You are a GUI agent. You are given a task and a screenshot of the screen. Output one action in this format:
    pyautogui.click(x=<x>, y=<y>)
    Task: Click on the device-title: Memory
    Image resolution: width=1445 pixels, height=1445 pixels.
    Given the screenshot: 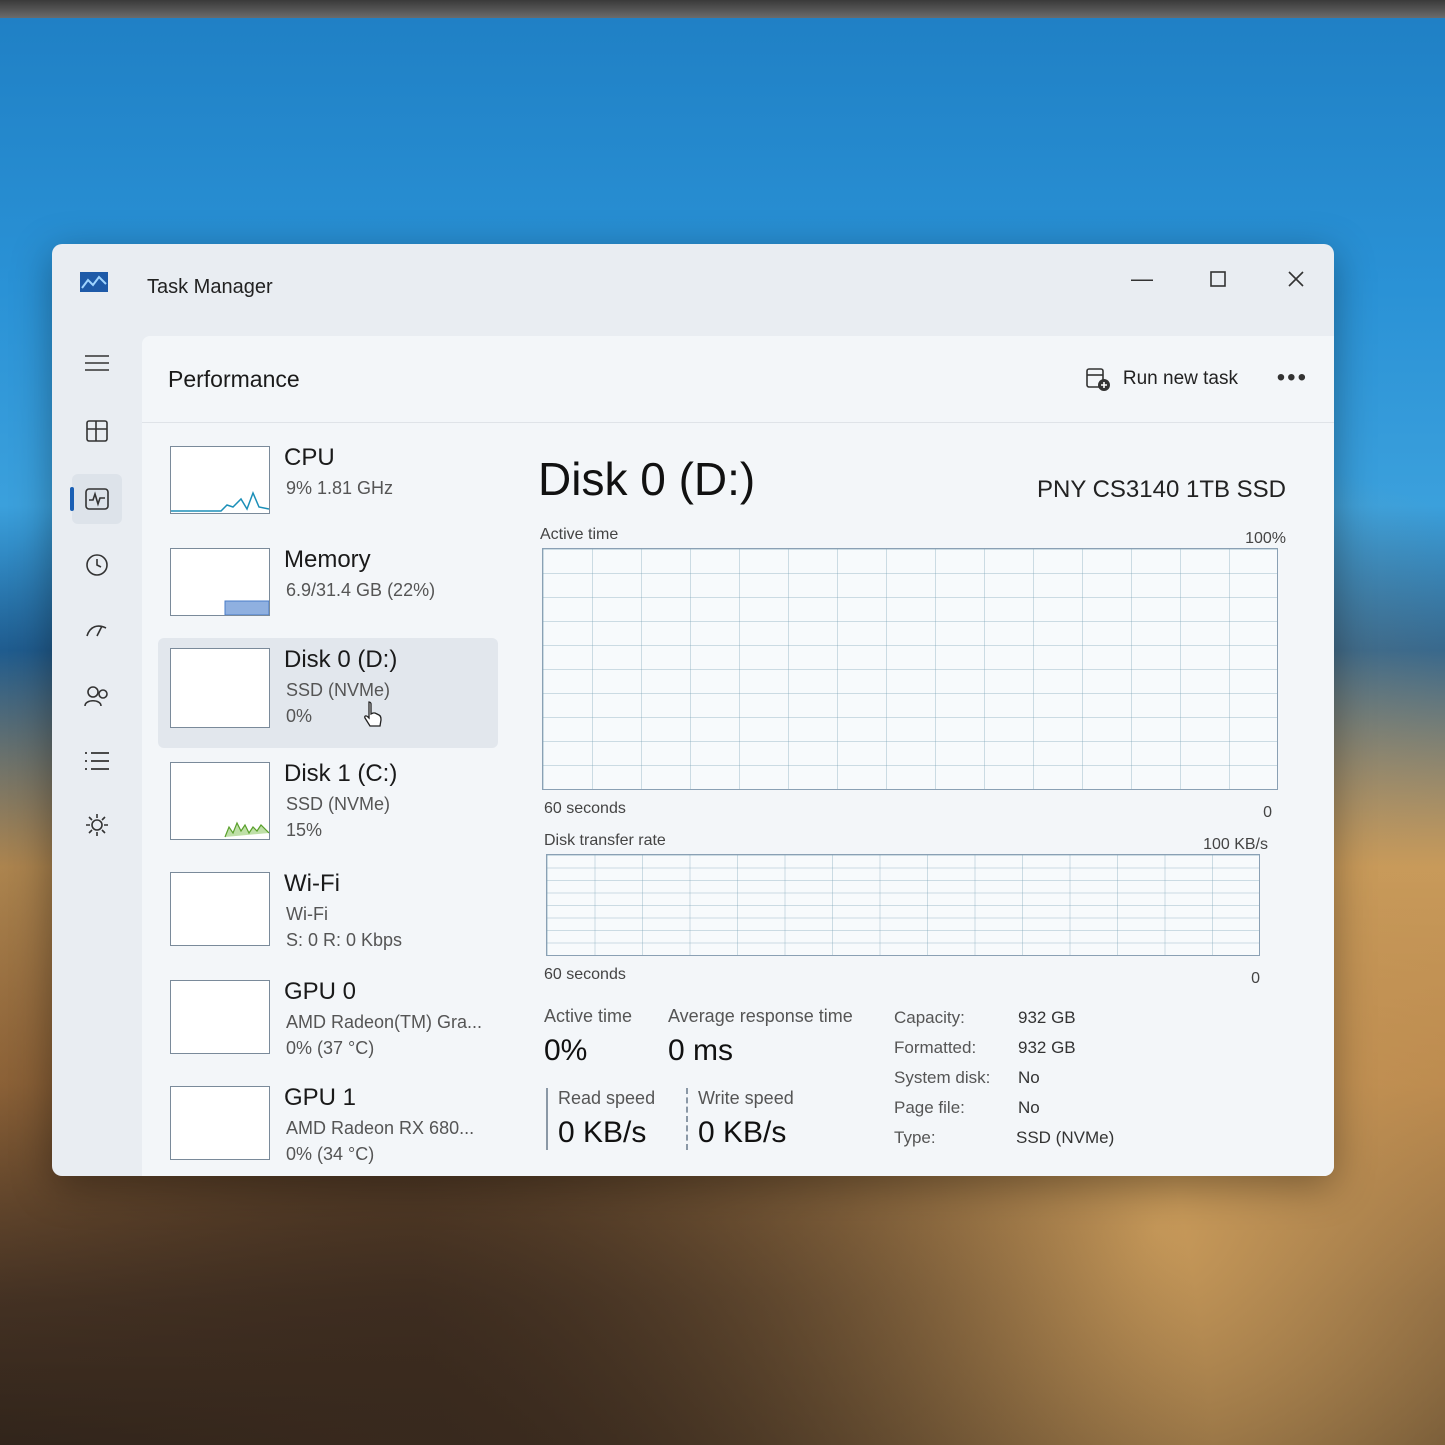 What is the action you would take?
    pyautogui.click(x=327, y=559)
    